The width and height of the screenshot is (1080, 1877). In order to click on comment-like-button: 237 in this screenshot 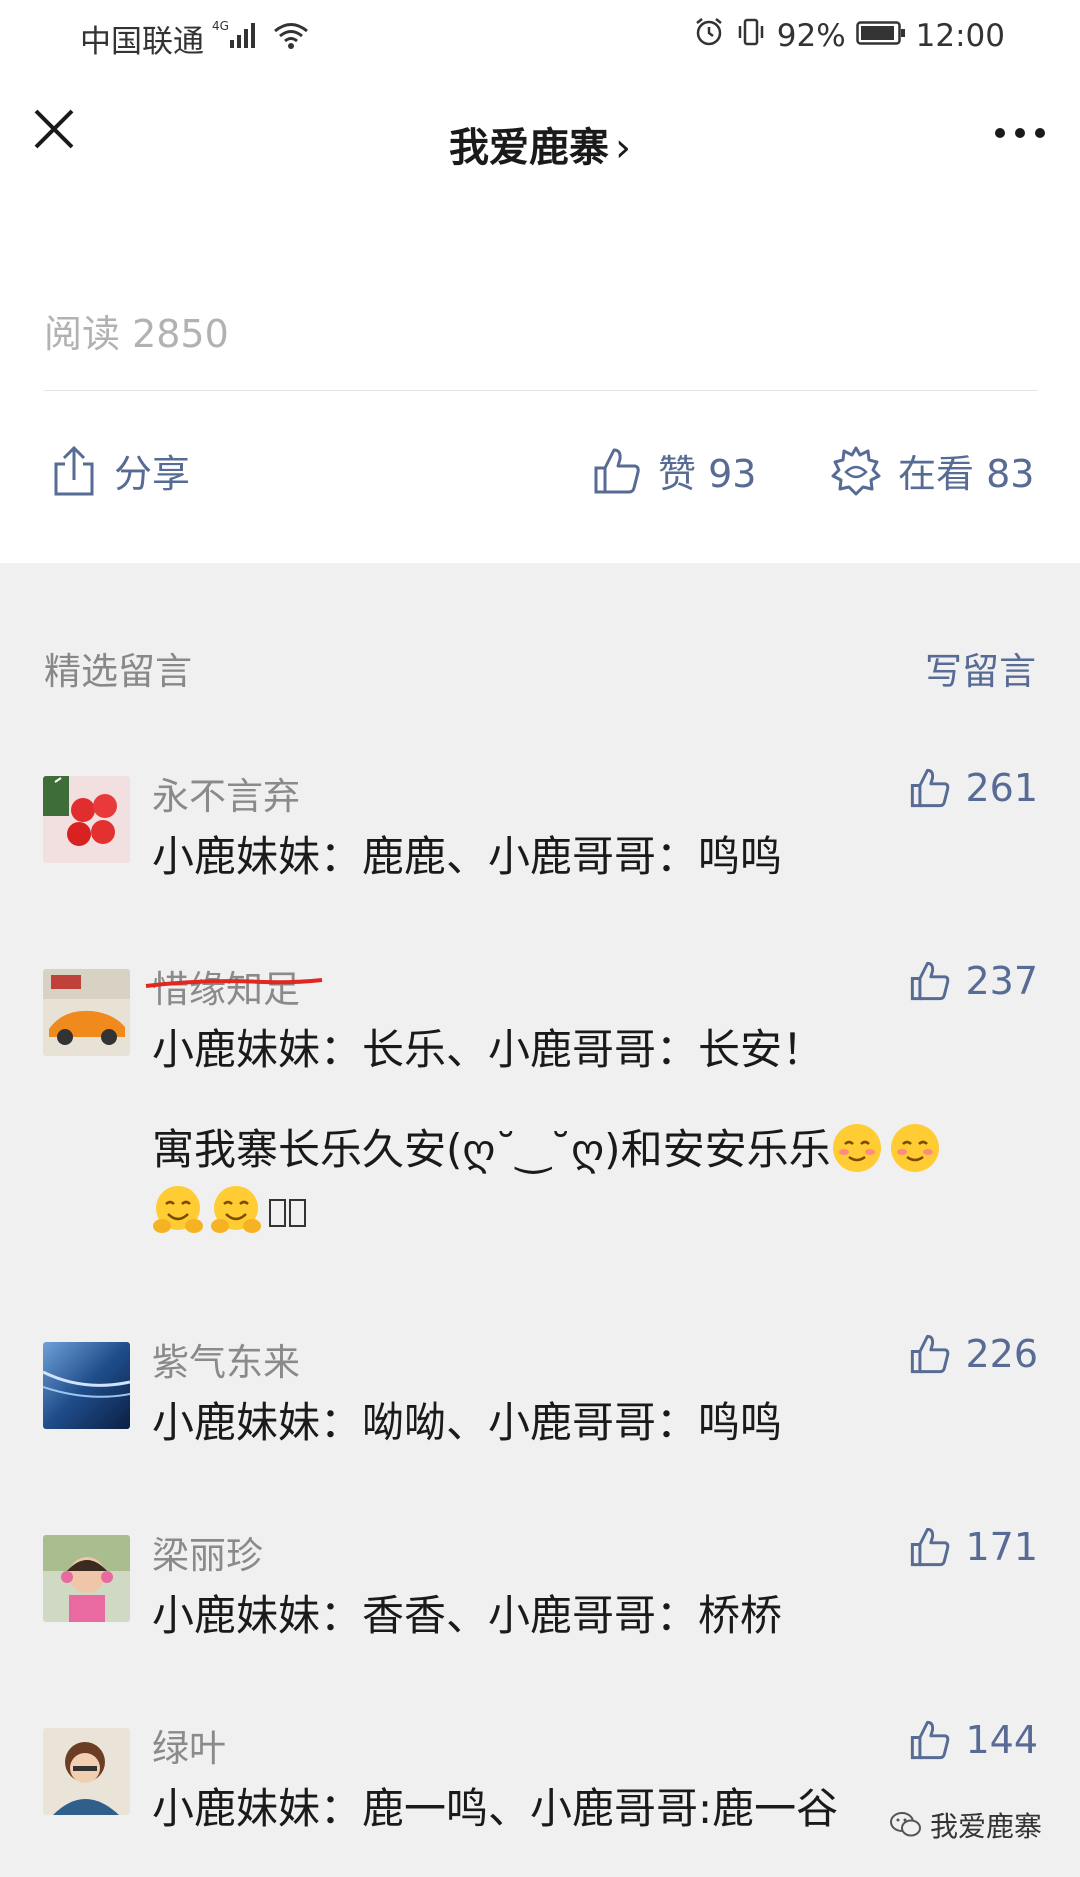, I will do `click(973, 981)`.